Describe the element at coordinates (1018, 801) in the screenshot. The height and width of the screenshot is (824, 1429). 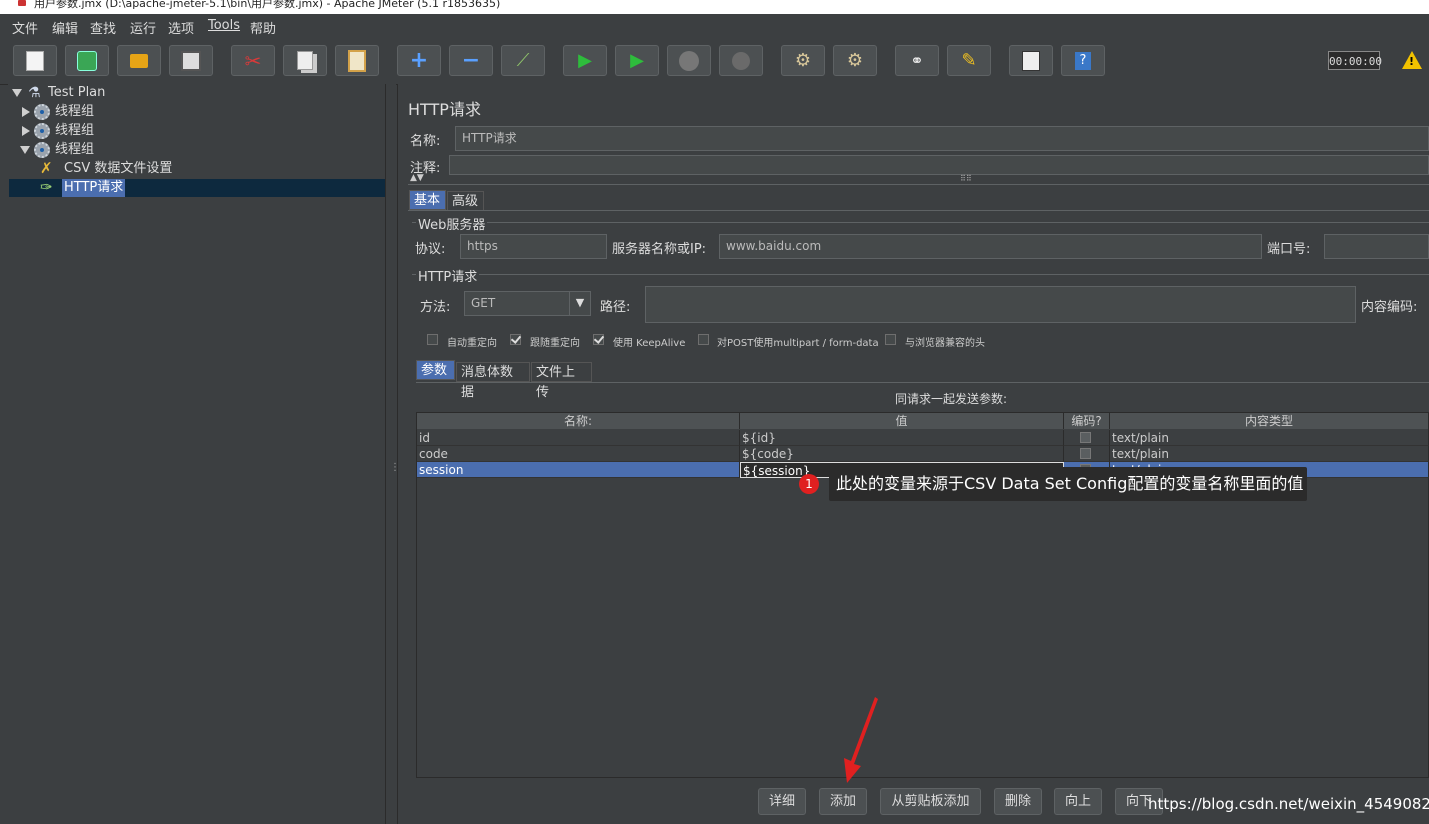
I see `delete-button: 删除` at that location.